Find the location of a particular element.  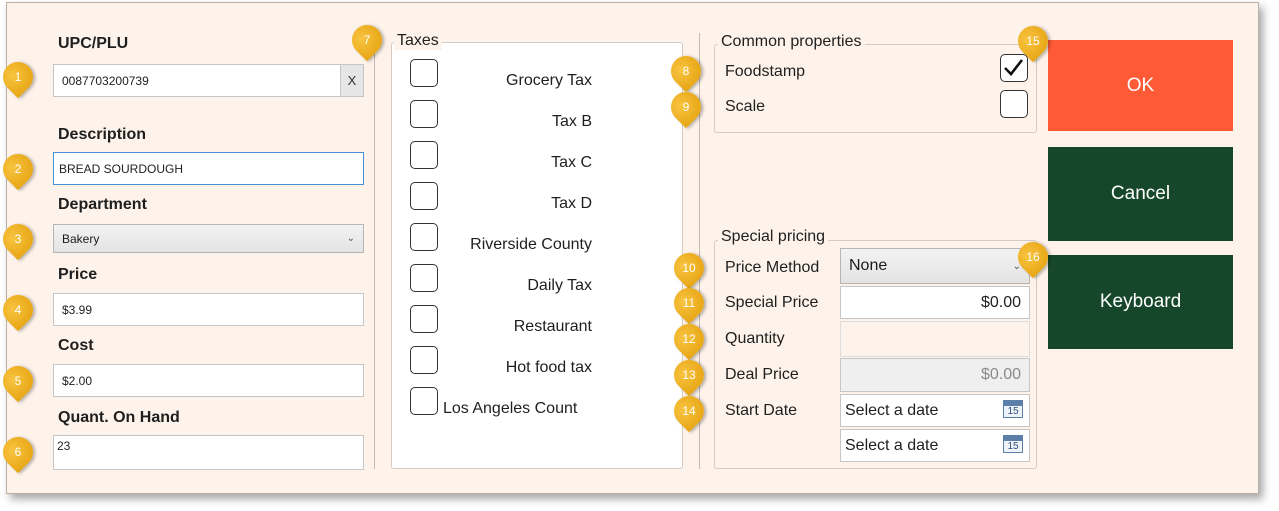

price-method-label: Price Method is located at coordinates (772, 267).